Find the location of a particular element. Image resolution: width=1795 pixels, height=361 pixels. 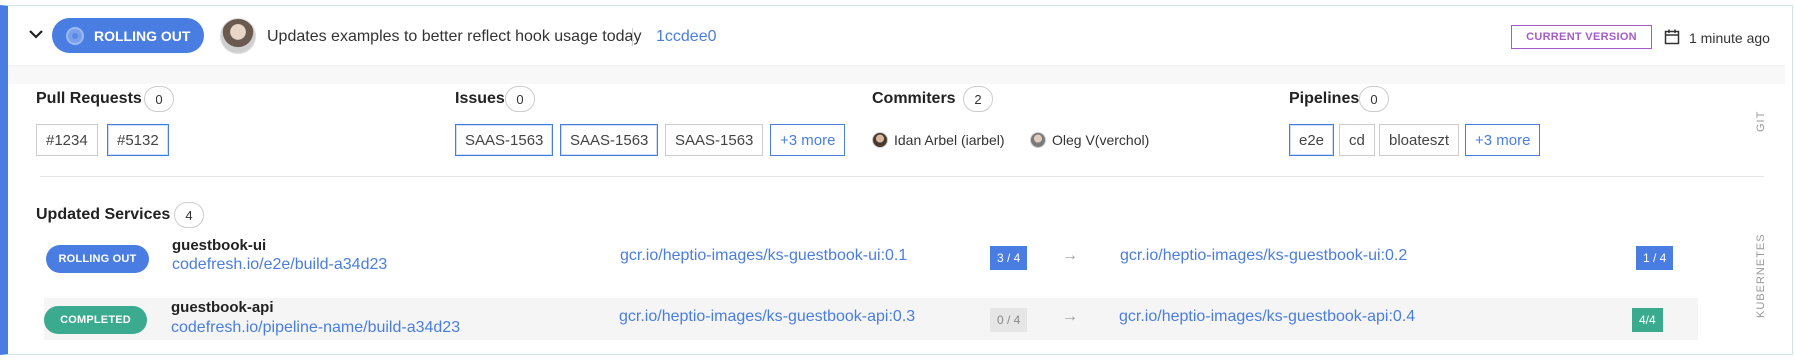

pull-request-tag: #1234 is located at coordinates (67, 140).